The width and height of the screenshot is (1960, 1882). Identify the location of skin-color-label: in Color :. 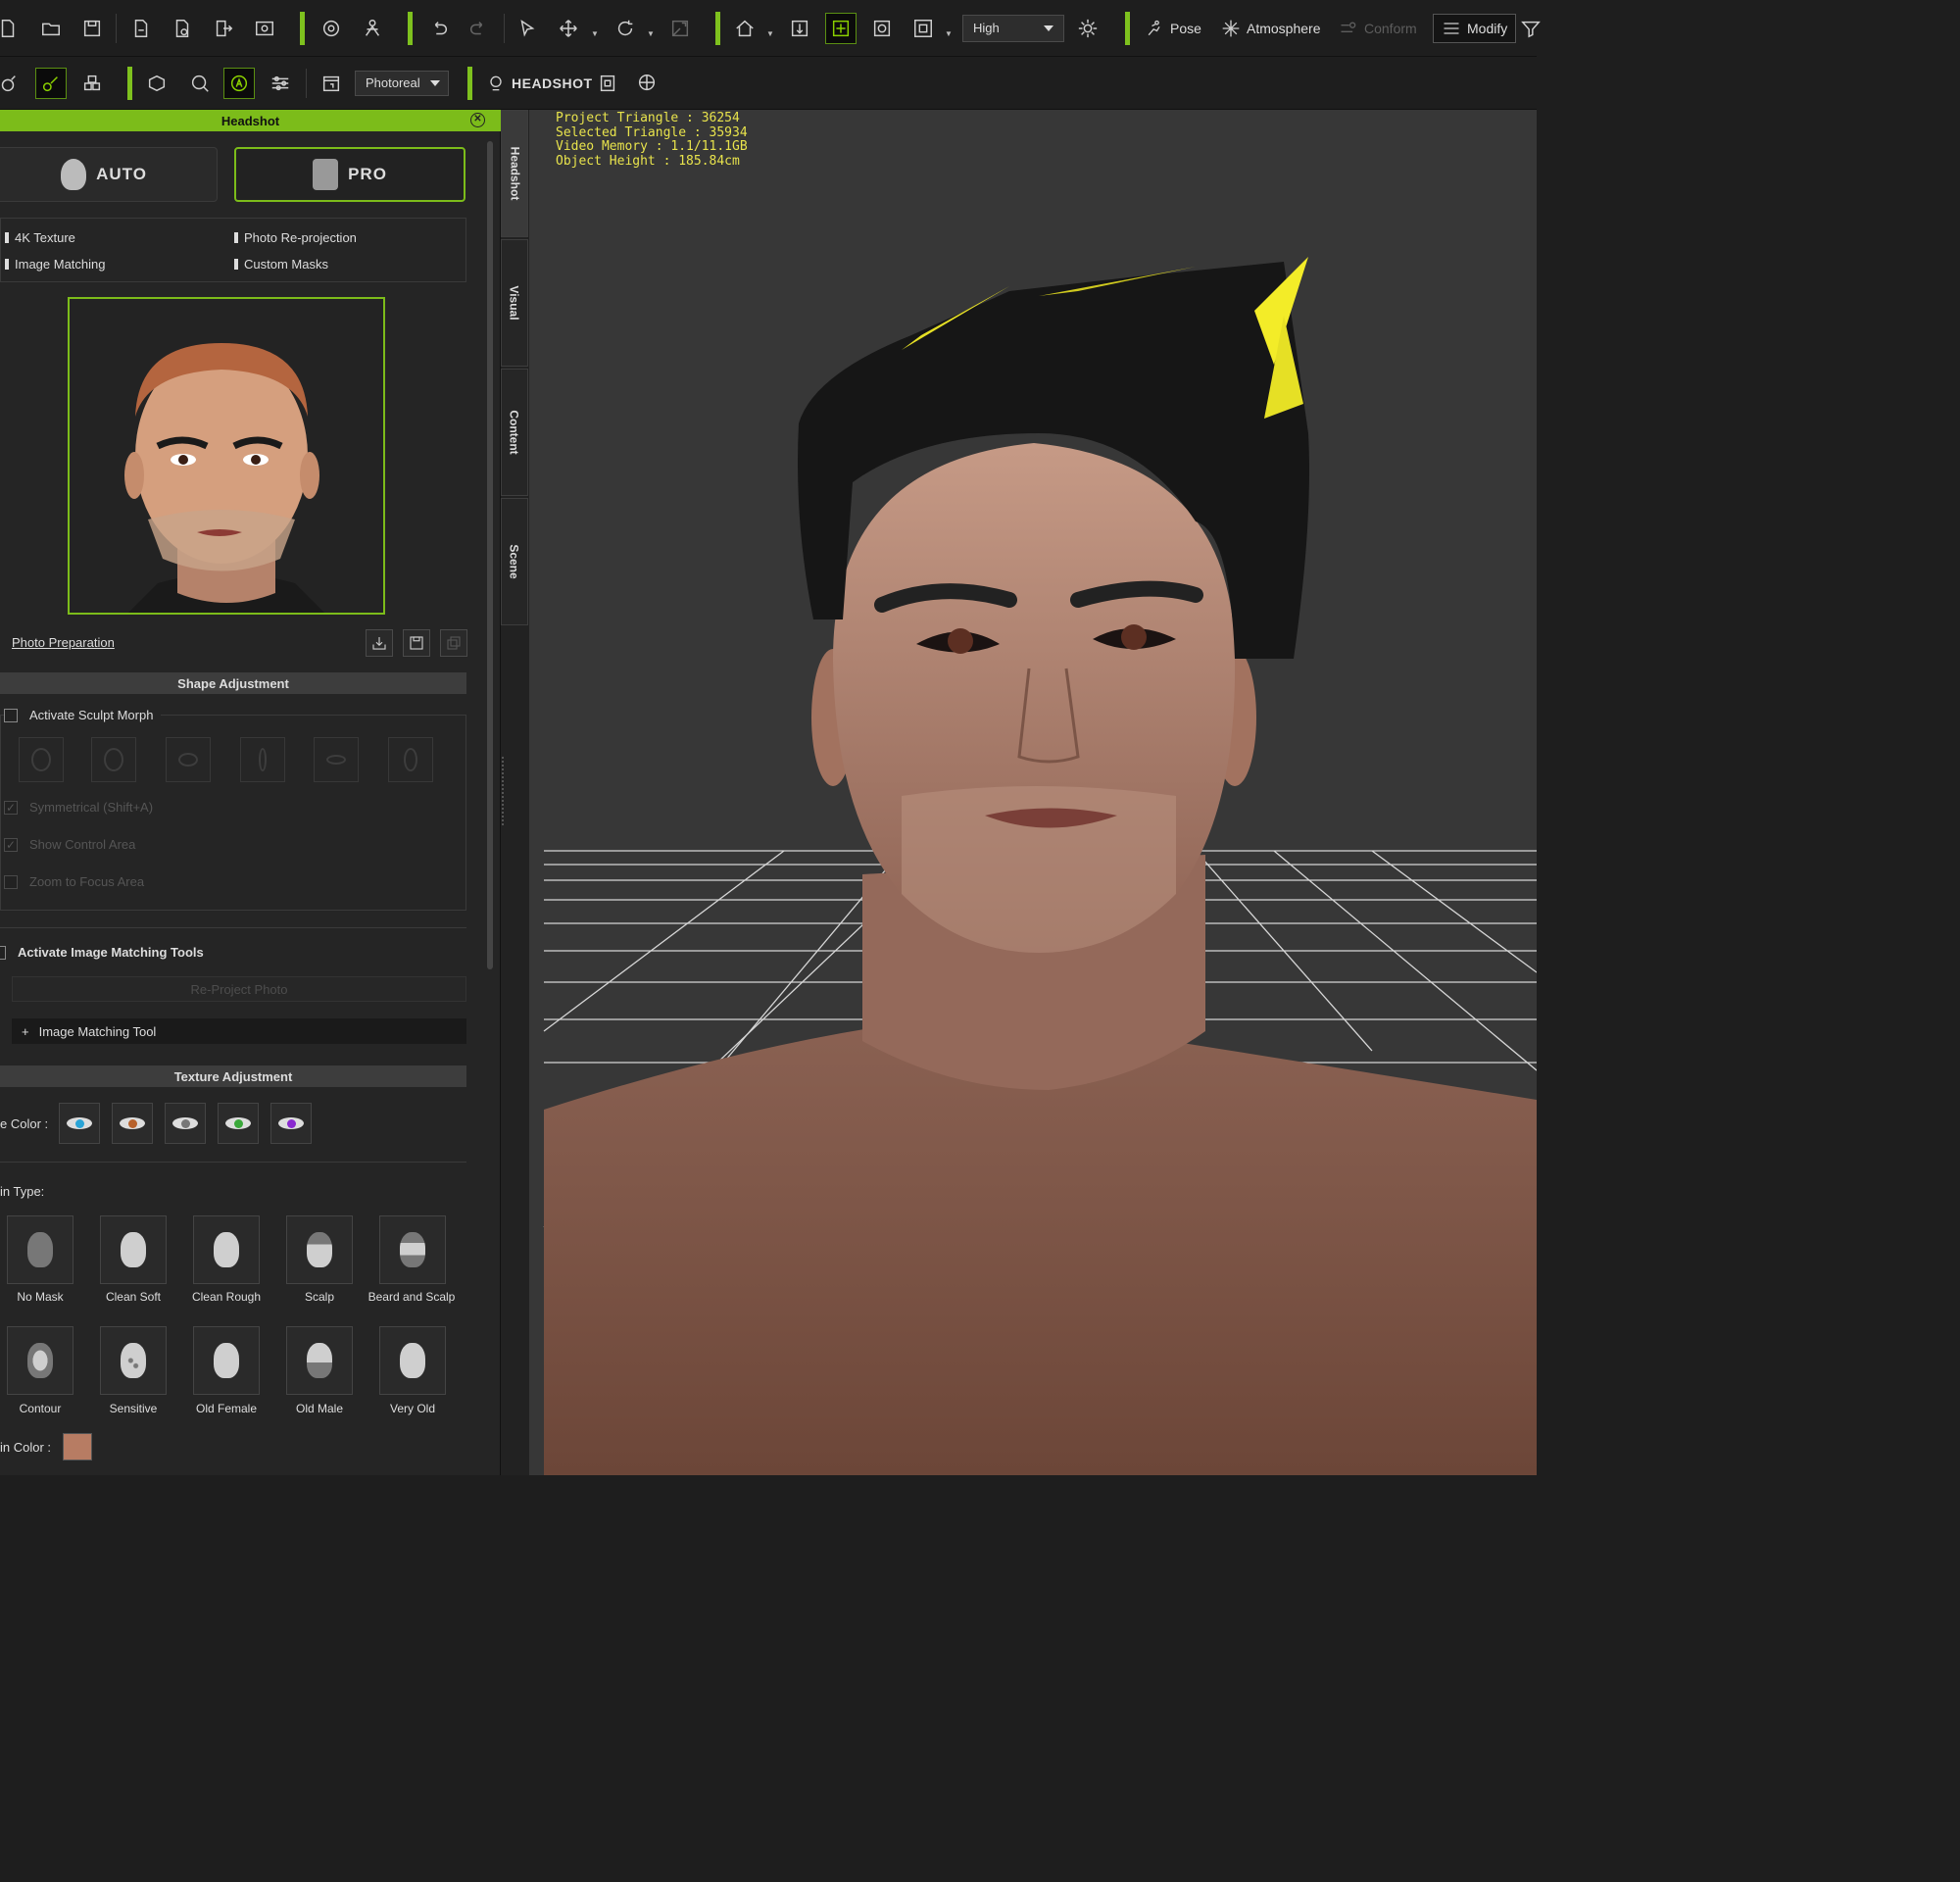
(26, 1447).